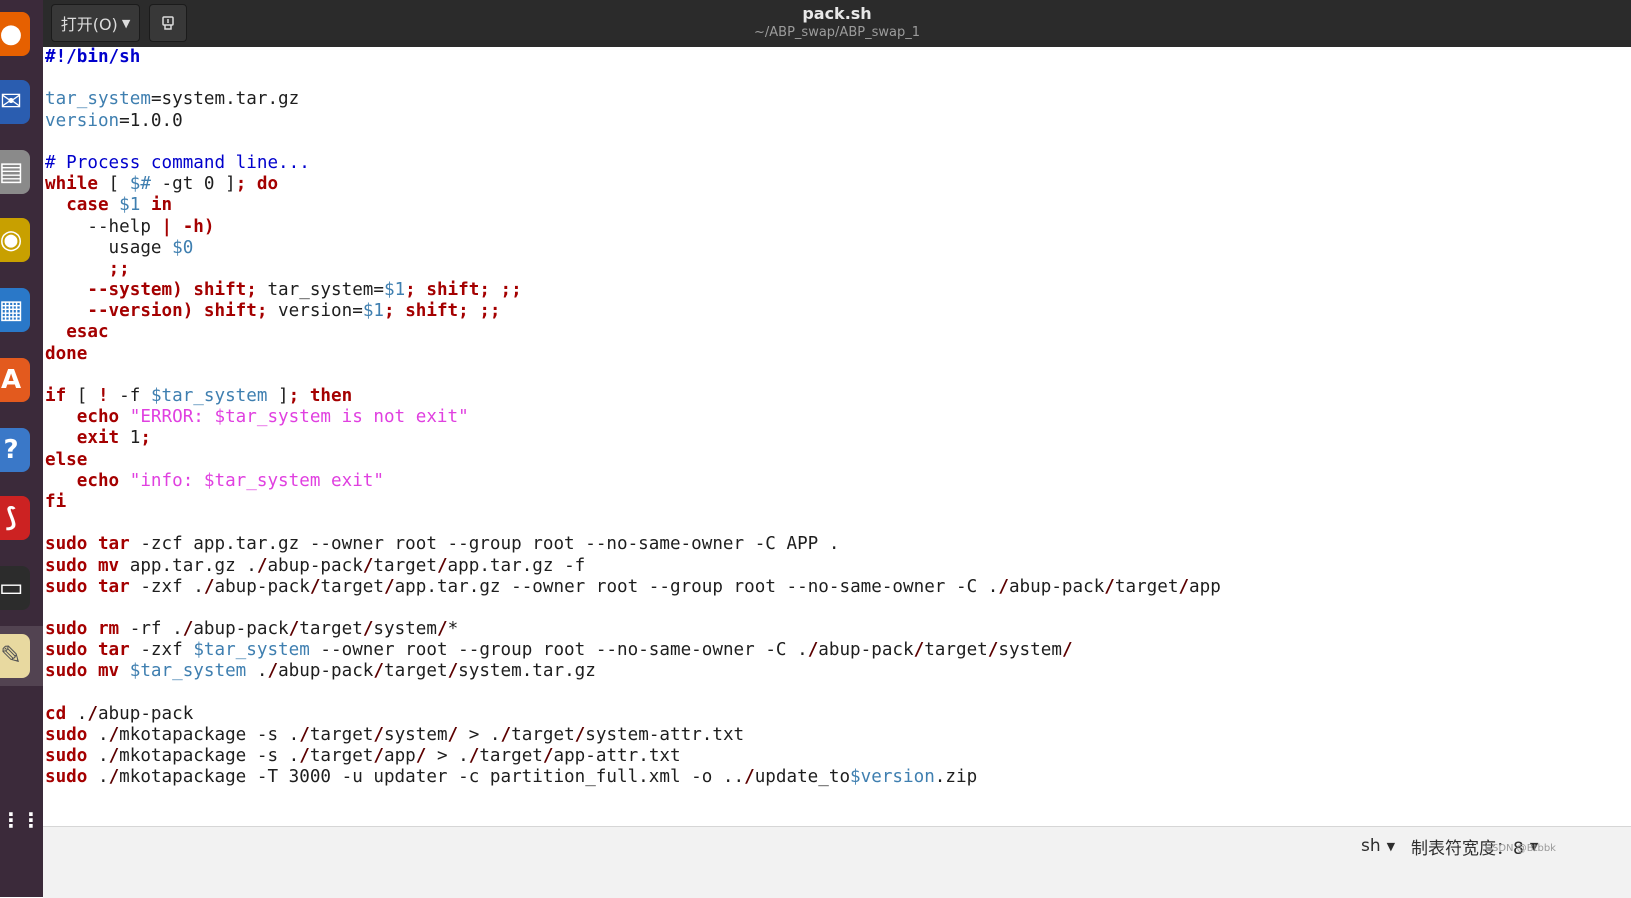 Image resolution: width=1631 pixels, height=898 pixels. I want to click on code-line: if [ ! -f $tar_system ]; then, so click(838, 396).